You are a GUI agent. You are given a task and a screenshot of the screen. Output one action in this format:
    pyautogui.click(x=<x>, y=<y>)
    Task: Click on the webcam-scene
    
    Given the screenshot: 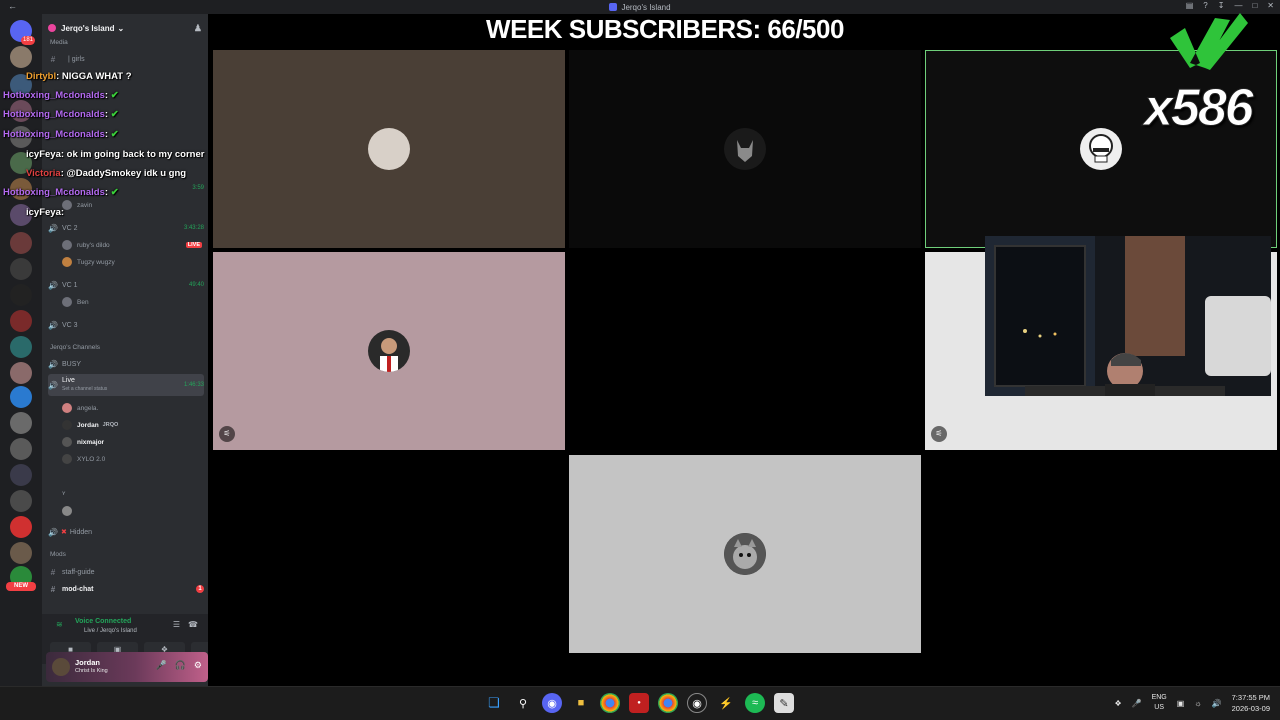 What is the action you would take?
    pyautogui.click(x=1128, y=316)
    